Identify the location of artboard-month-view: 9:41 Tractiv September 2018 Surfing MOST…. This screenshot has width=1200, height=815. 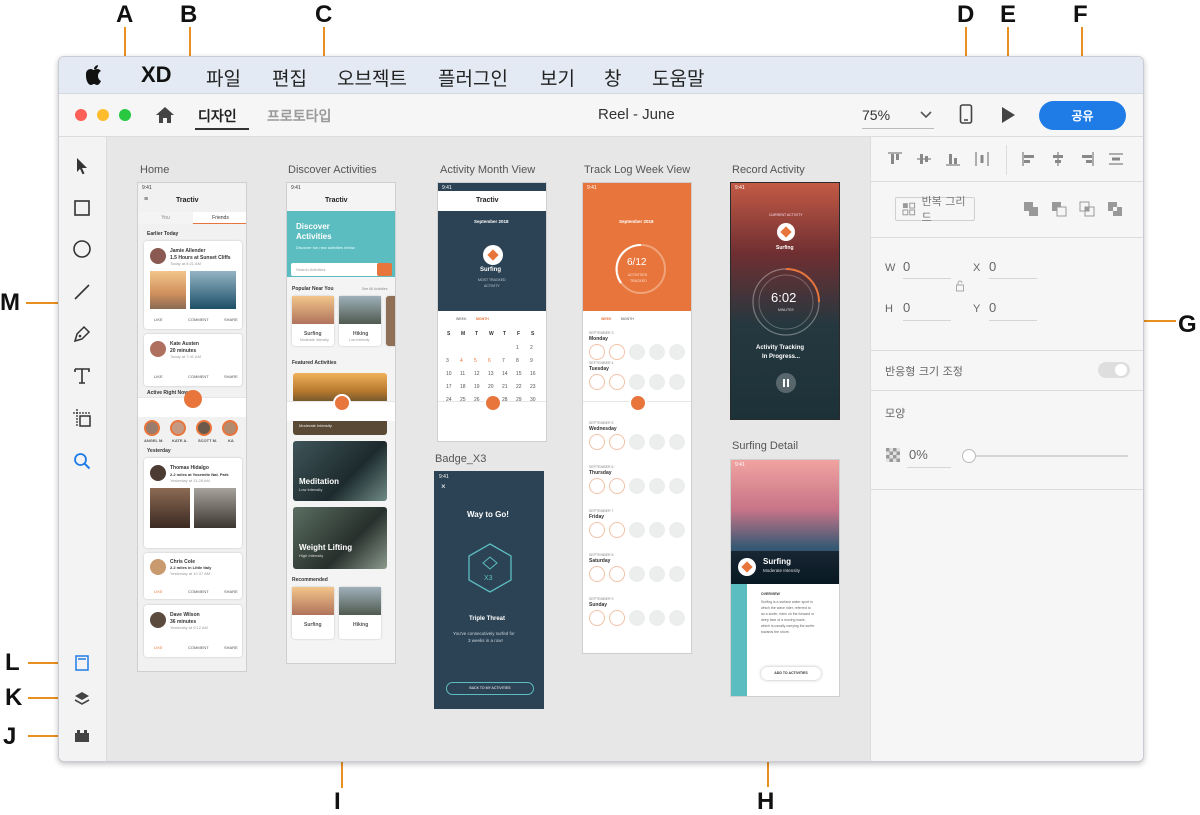
(492, 312).